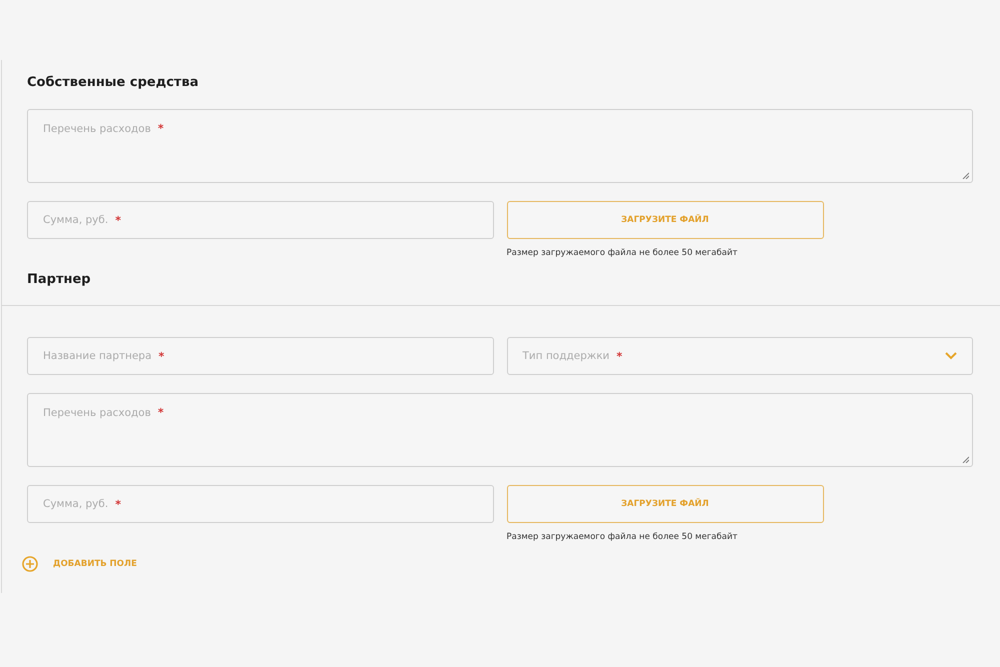 Image resolution: width=1000 pixels, height=667 pixels. Describe the element at coordinates (500, 289) in the screenshot. I see `section-heading: Партнер` at that location.